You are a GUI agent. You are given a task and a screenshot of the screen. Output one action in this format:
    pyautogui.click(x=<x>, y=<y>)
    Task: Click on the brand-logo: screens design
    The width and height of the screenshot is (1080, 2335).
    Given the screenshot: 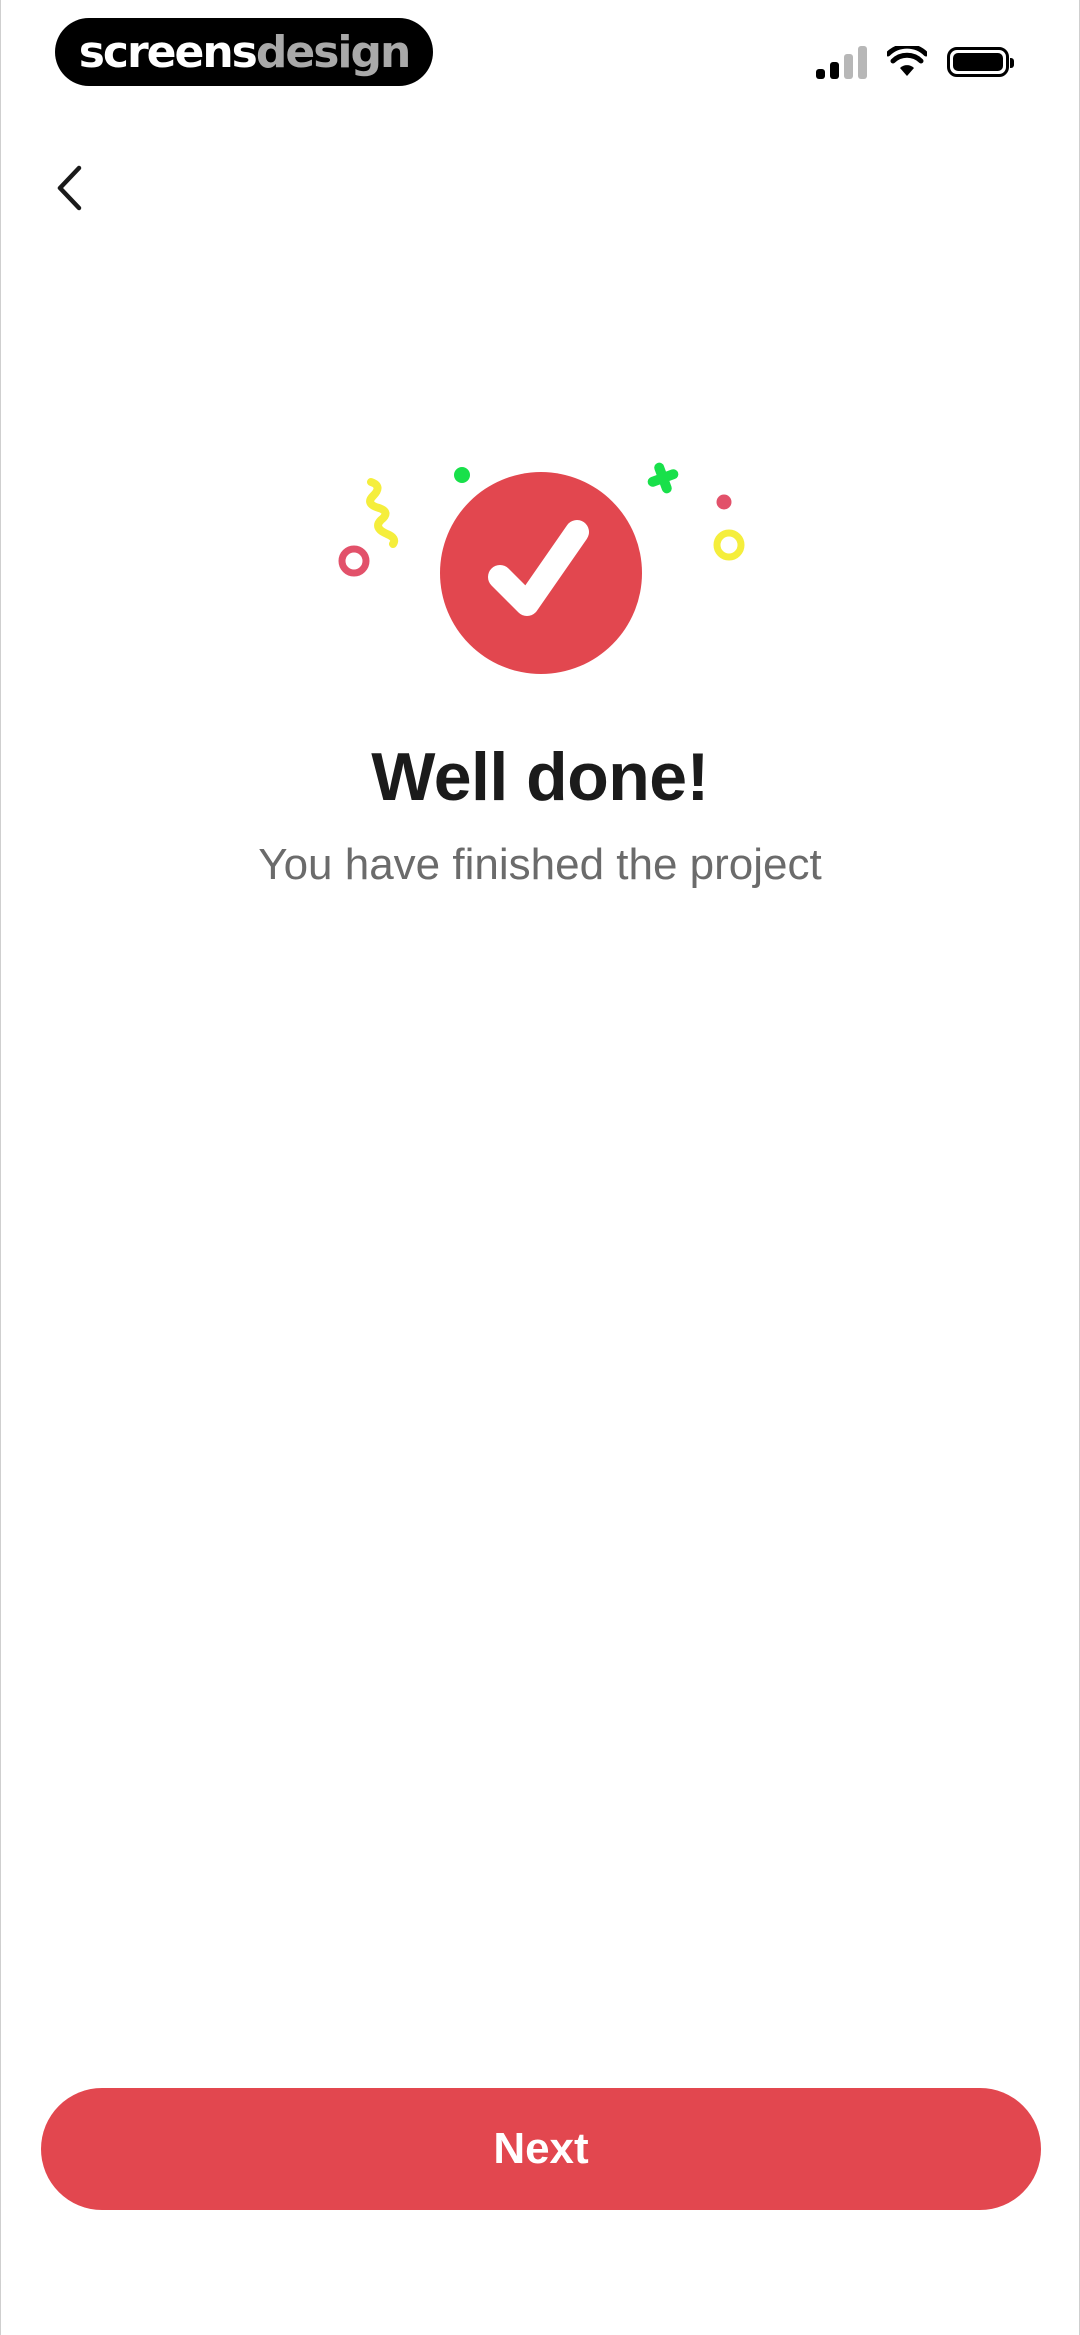 What is the action you would take?
    pyautogui.click(x=244, y=52)
    